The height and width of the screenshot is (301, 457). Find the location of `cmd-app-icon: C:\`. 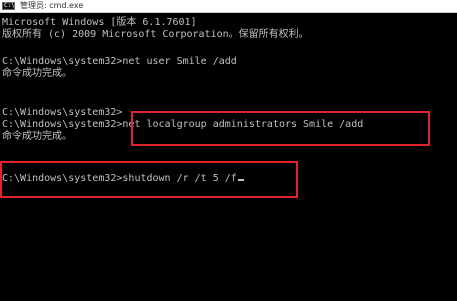

cmd-app-icon: C:\ is located at coordinates (8, 6).